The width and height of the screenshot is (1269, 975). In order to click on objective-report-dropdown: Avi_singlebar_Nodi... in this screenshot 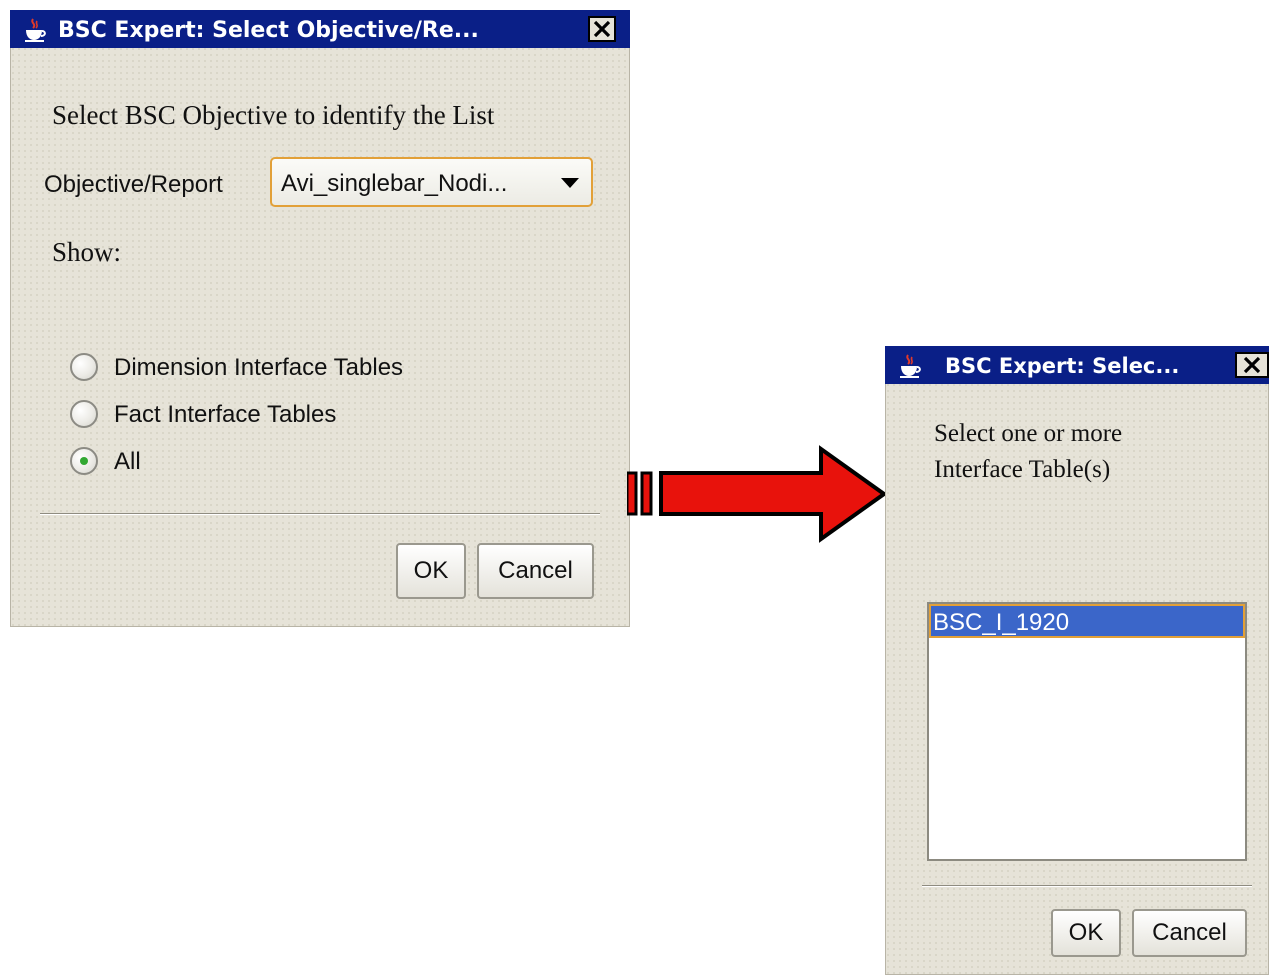, I will do `click(431, 182)`.